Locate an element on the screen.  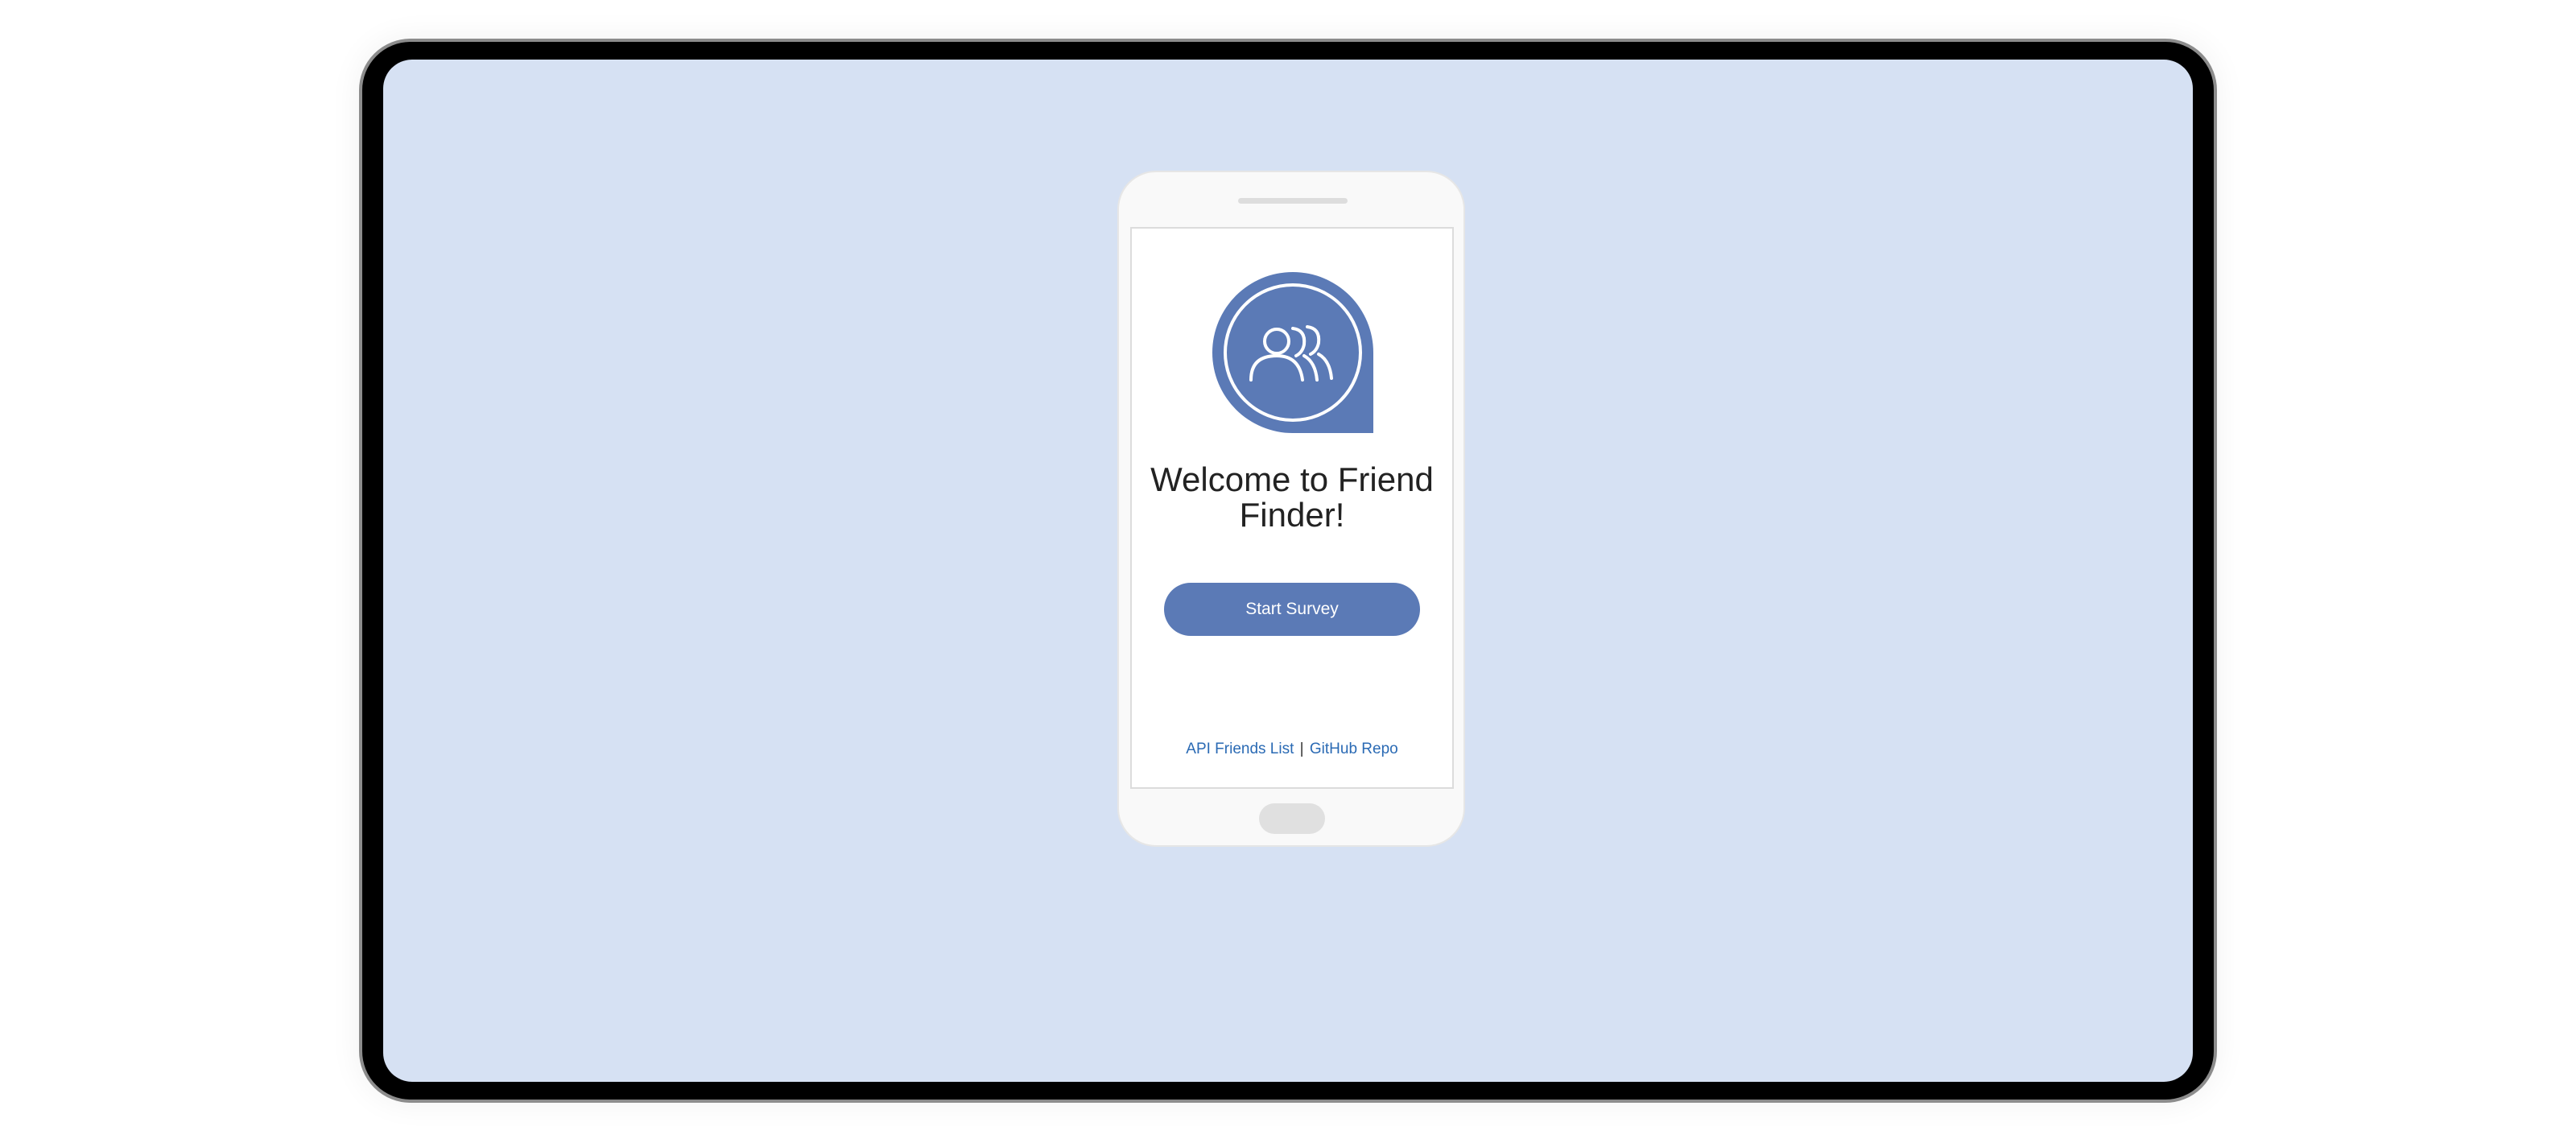
api-friends-list-link: API Friends List is located at coordinates (1240, 749).